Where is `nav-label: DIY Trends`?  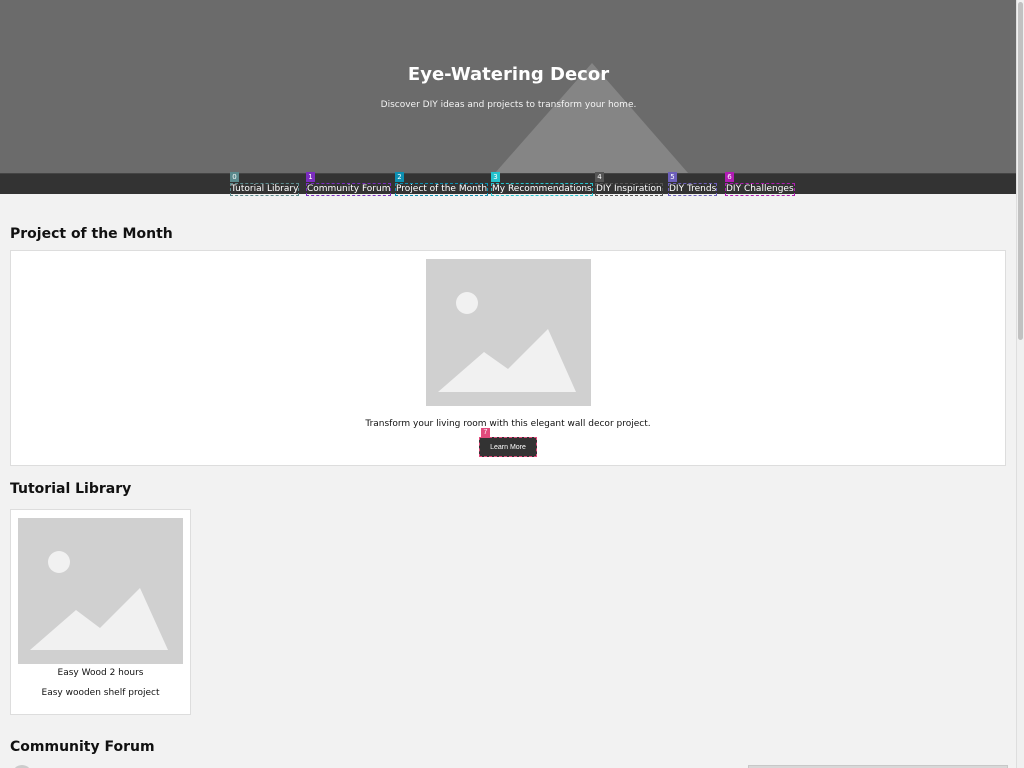
nav-label: DIY Trends is located at coordinates (693, 189).